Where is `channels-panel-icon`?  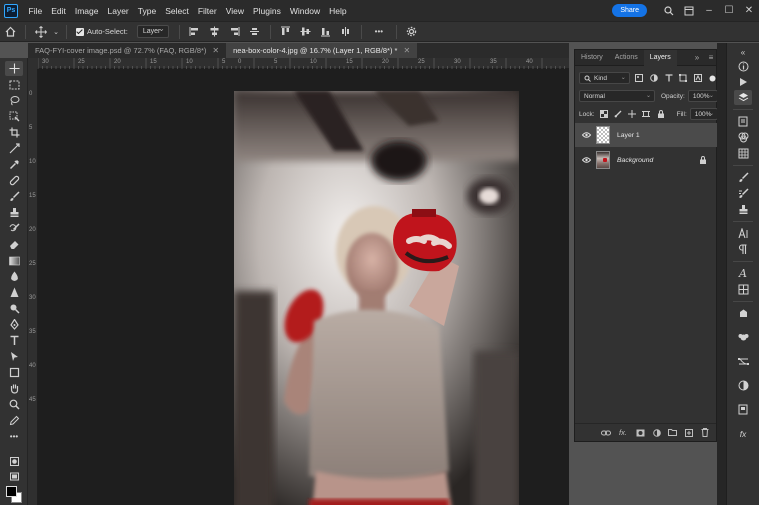
channels-panel-icon is located at coordinates (743, 137).